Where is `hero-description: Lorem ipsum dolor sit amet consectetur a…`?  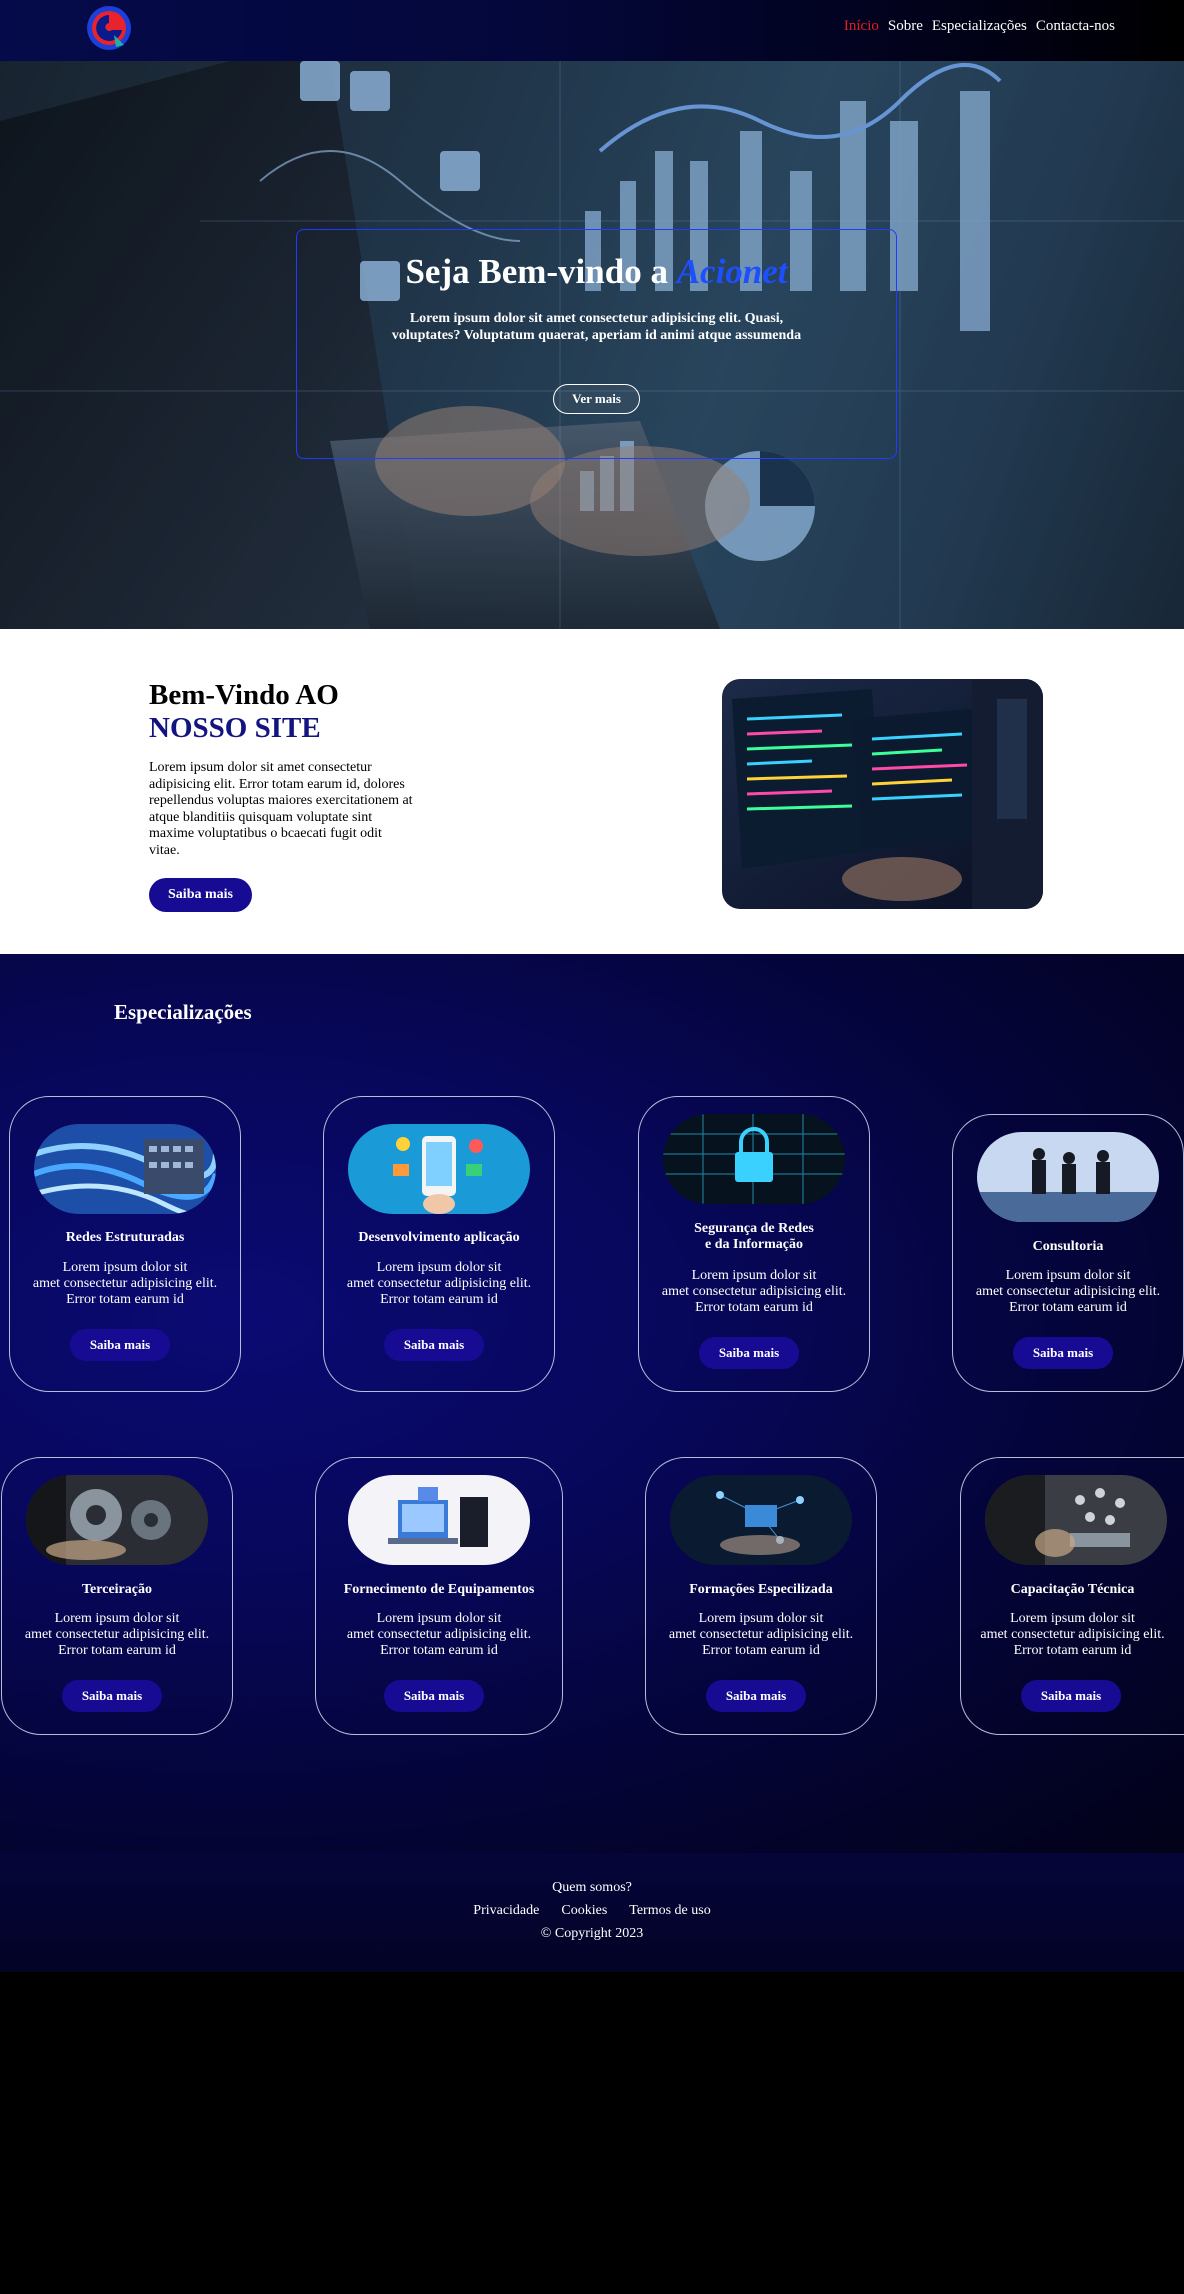
hero-description: Lorem ipsum dolor sit amet consectetur a… is located at coordinates (596, 327).